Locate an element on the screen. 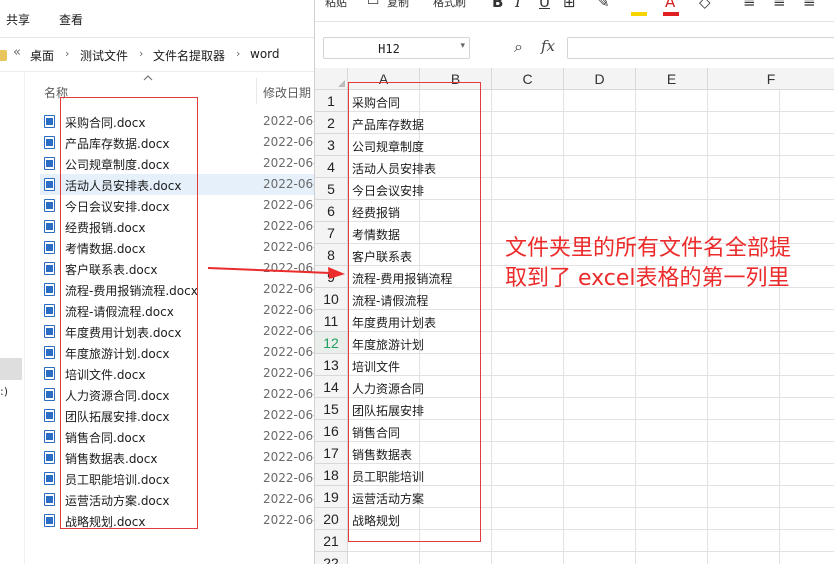  zoom-icon: ⌕ is located at coordinates (518, 47).